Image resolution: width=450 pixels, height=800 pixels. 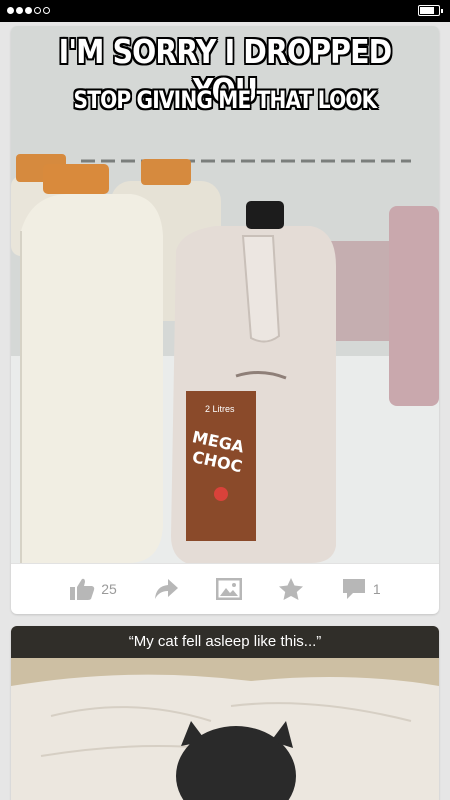 I want to click on share-button, so click(x=166, y=589).